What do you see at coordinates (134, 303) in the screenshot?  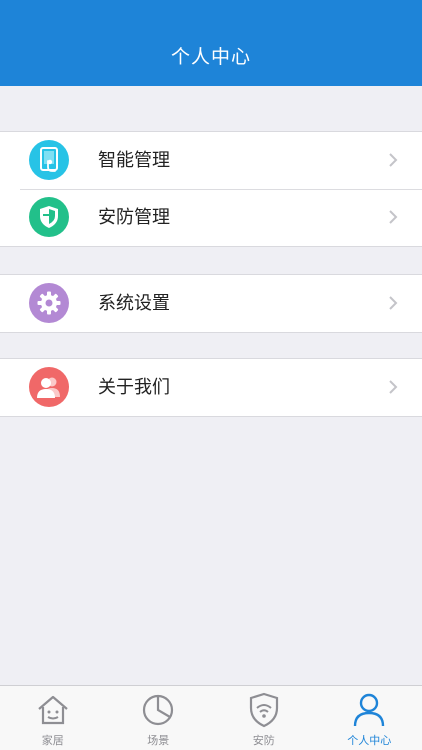 I see `menu-item-label: 系统设置` at bounding box center [134, 303].